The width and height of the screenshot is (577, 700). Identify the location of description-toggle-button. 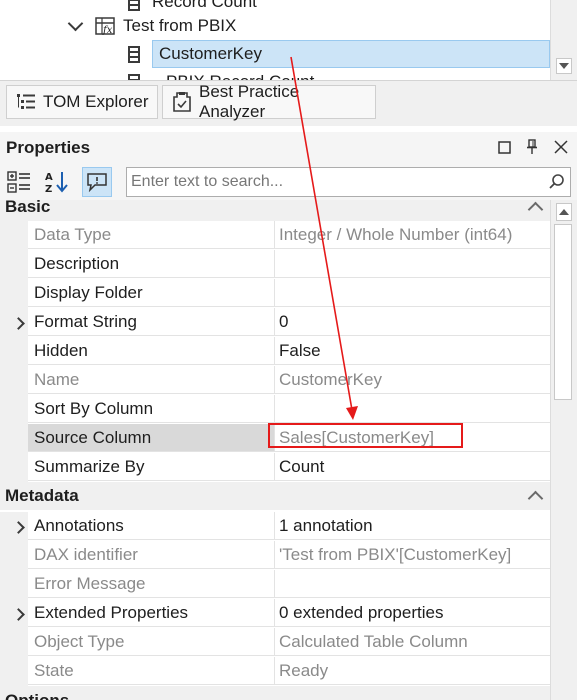
(97, 182).